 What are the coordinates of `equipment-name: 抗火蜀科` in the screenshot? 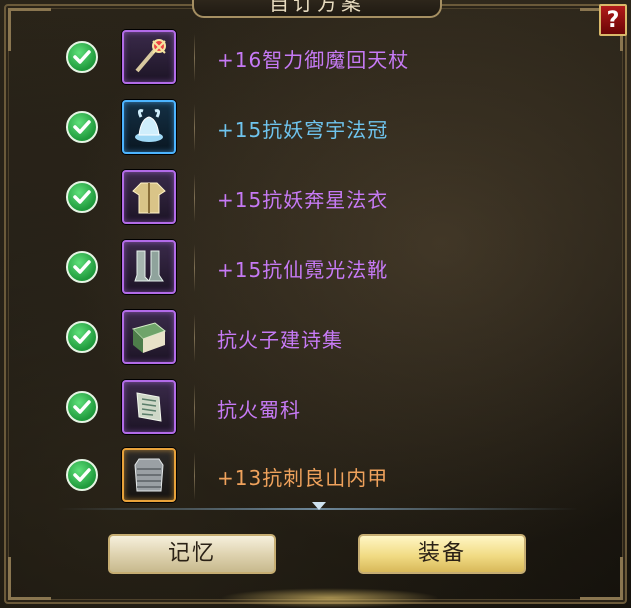 It's located at (259, 410).